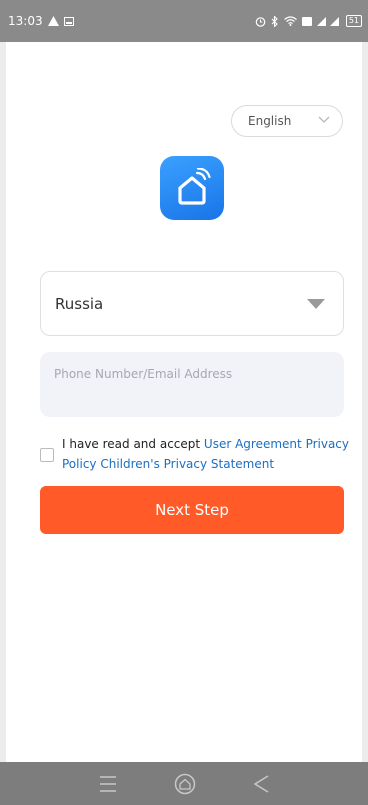 Image resolution: width=368 pixels, height=805 pixels. Describe the element at coordinates (353, 21) in the screenshot. I see `battery-icon: 51` at that location.